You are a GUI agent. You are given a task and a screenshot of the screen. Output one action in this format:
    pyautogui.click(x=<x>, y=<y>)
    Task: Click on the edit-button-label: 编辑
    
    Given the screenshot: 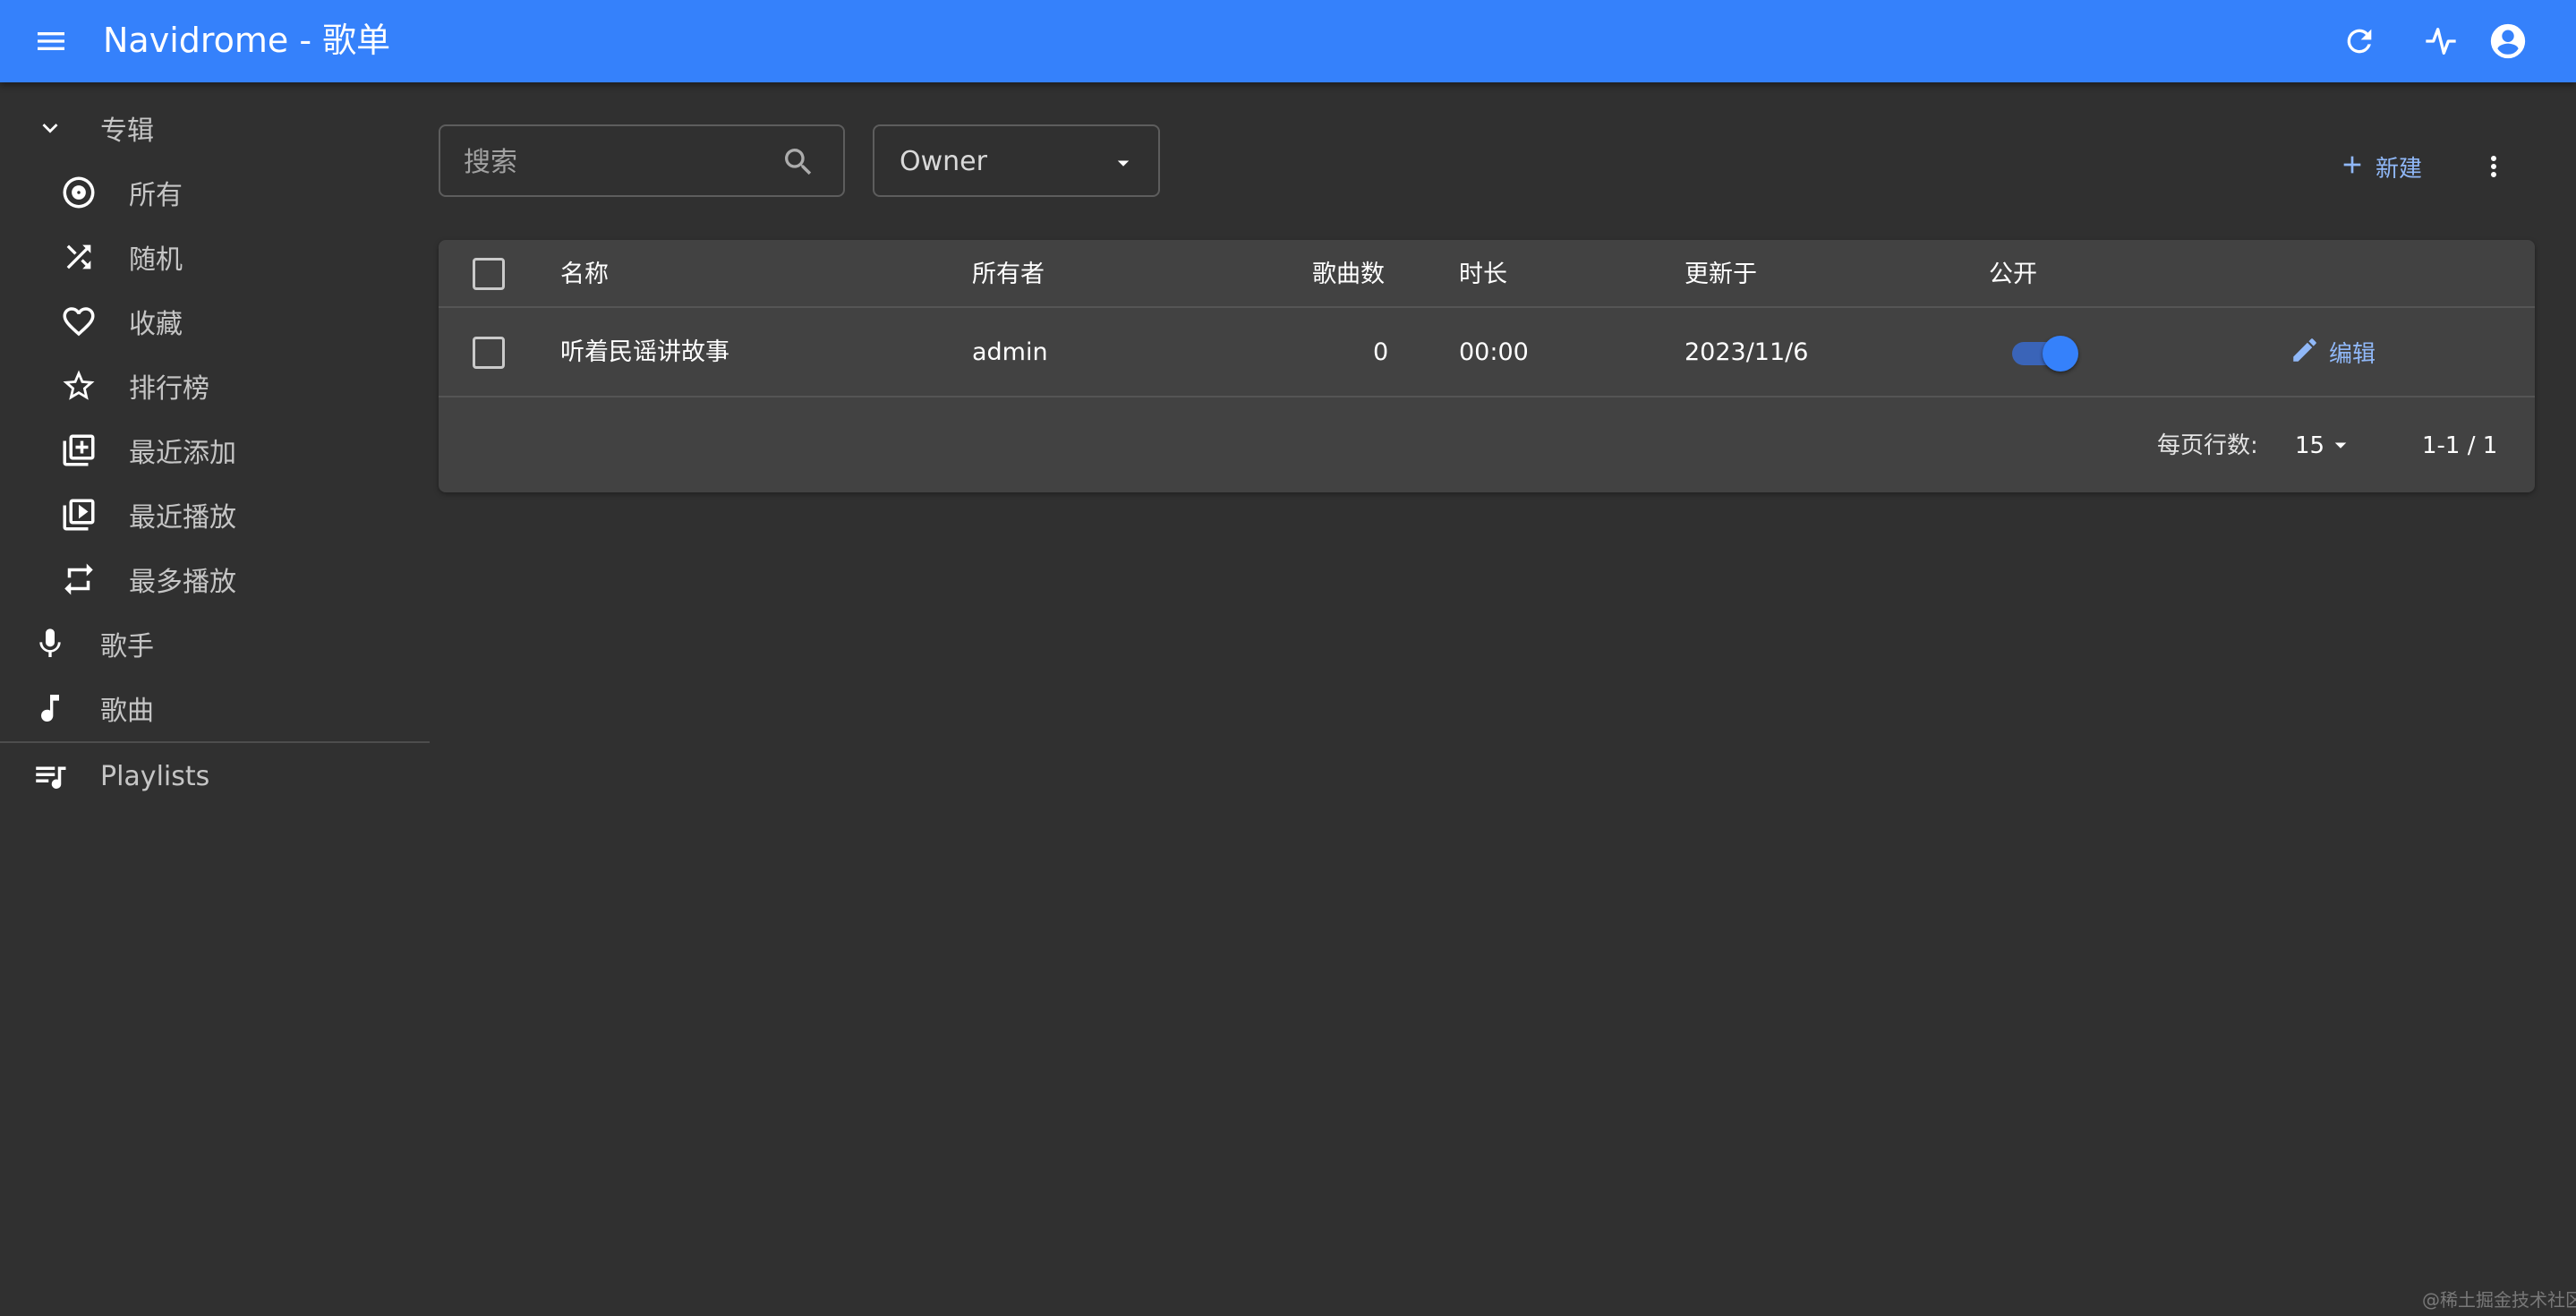 What is the action you would take?
    pyautogui.click(x=2352, y=354)
    